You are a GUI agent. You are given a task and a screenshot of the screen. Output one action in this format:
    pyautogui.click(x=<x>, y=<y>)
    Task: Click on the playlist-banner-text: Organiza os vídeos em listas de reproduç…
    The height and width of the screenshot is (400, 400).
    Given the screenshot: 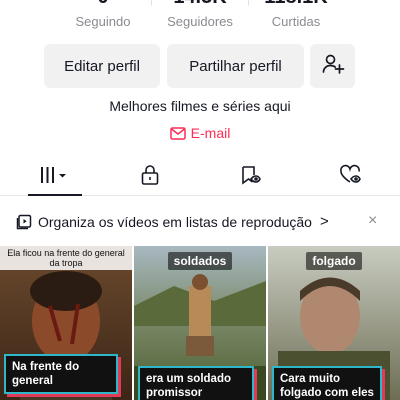 What is the action you would take?
    pyautogui.click(x=175, y=222)
    